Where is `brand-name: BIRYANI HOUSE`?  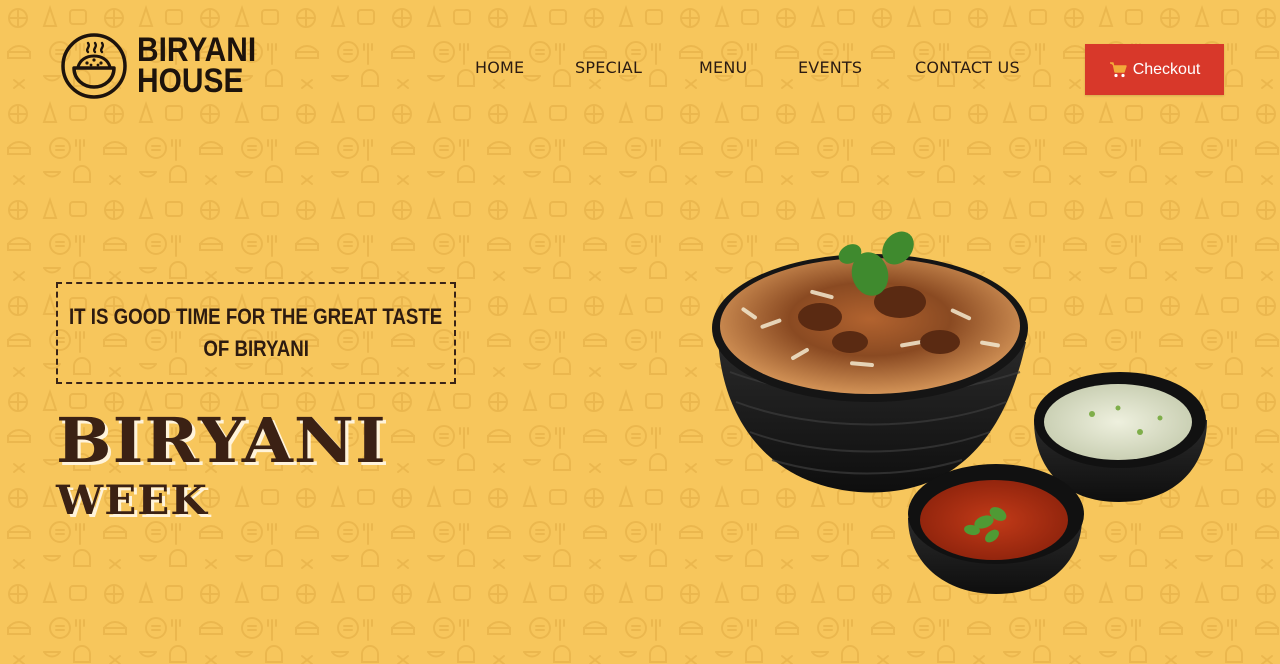
brand-name: BIRYANI HOUSE is located at coordinates (196, 66).